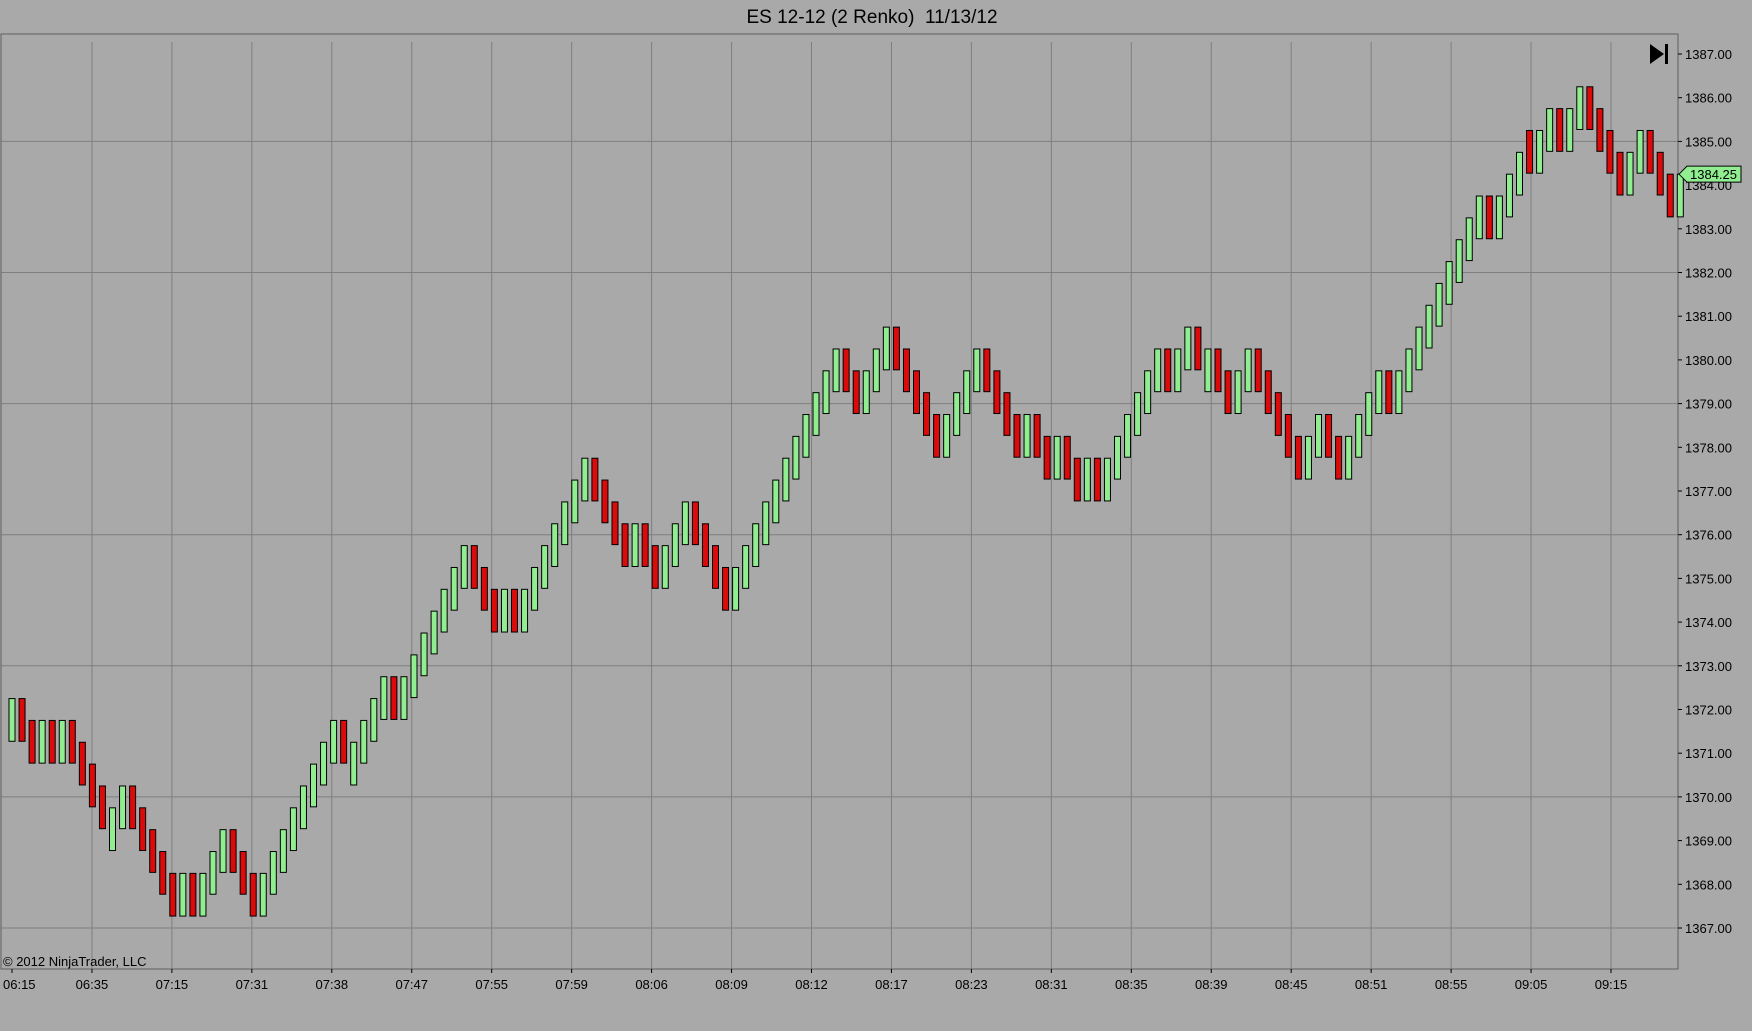  I want to click on chart-title: ES 12-12 (2 Renko) 11/13/12, so click(871, 17).